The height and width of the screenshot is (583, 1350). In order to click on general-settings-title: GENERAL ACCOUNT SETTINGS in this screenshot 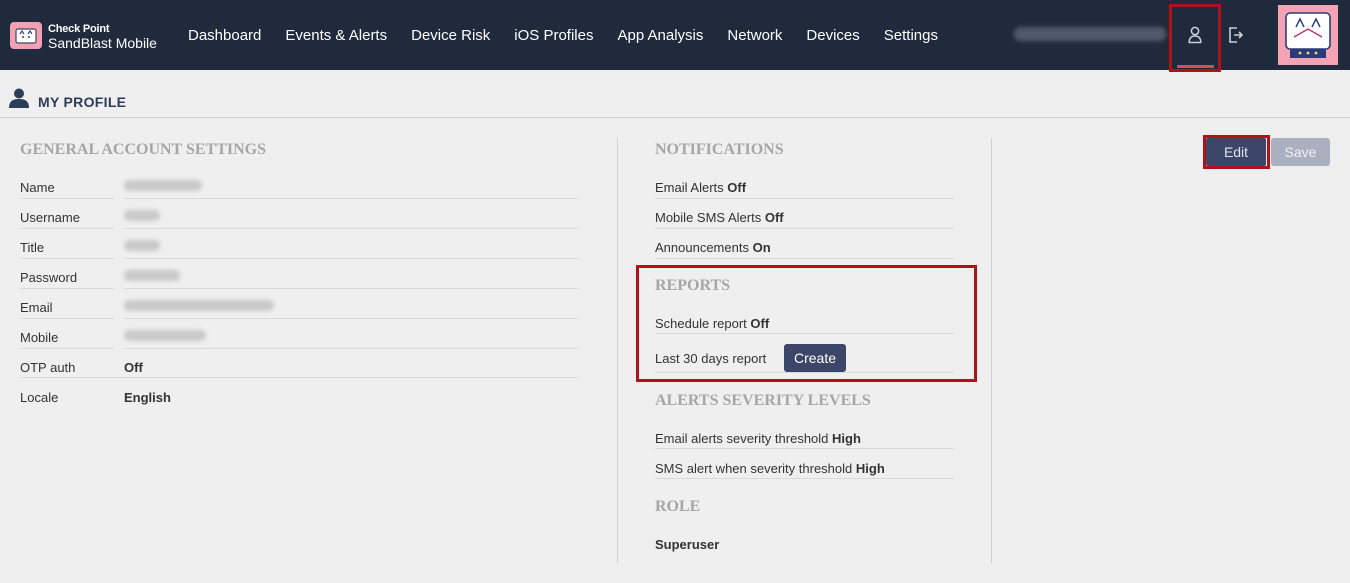, I will do `click(143, 149)`.